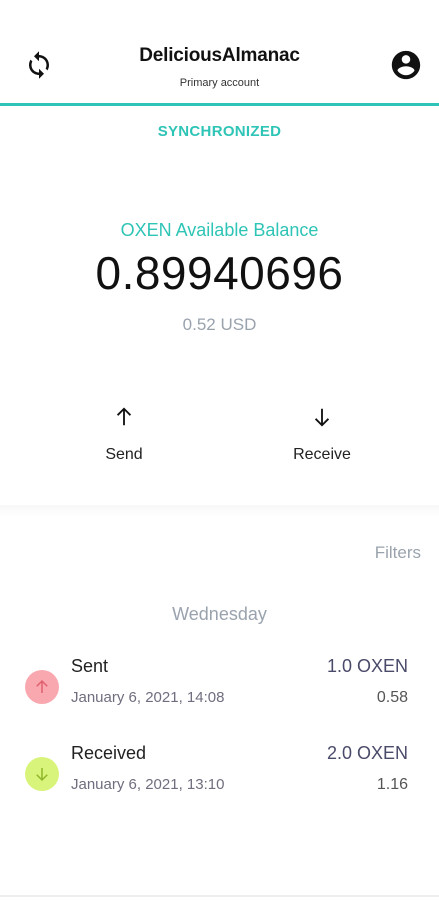  I want to click on bottom-divider, so click(219, 896).